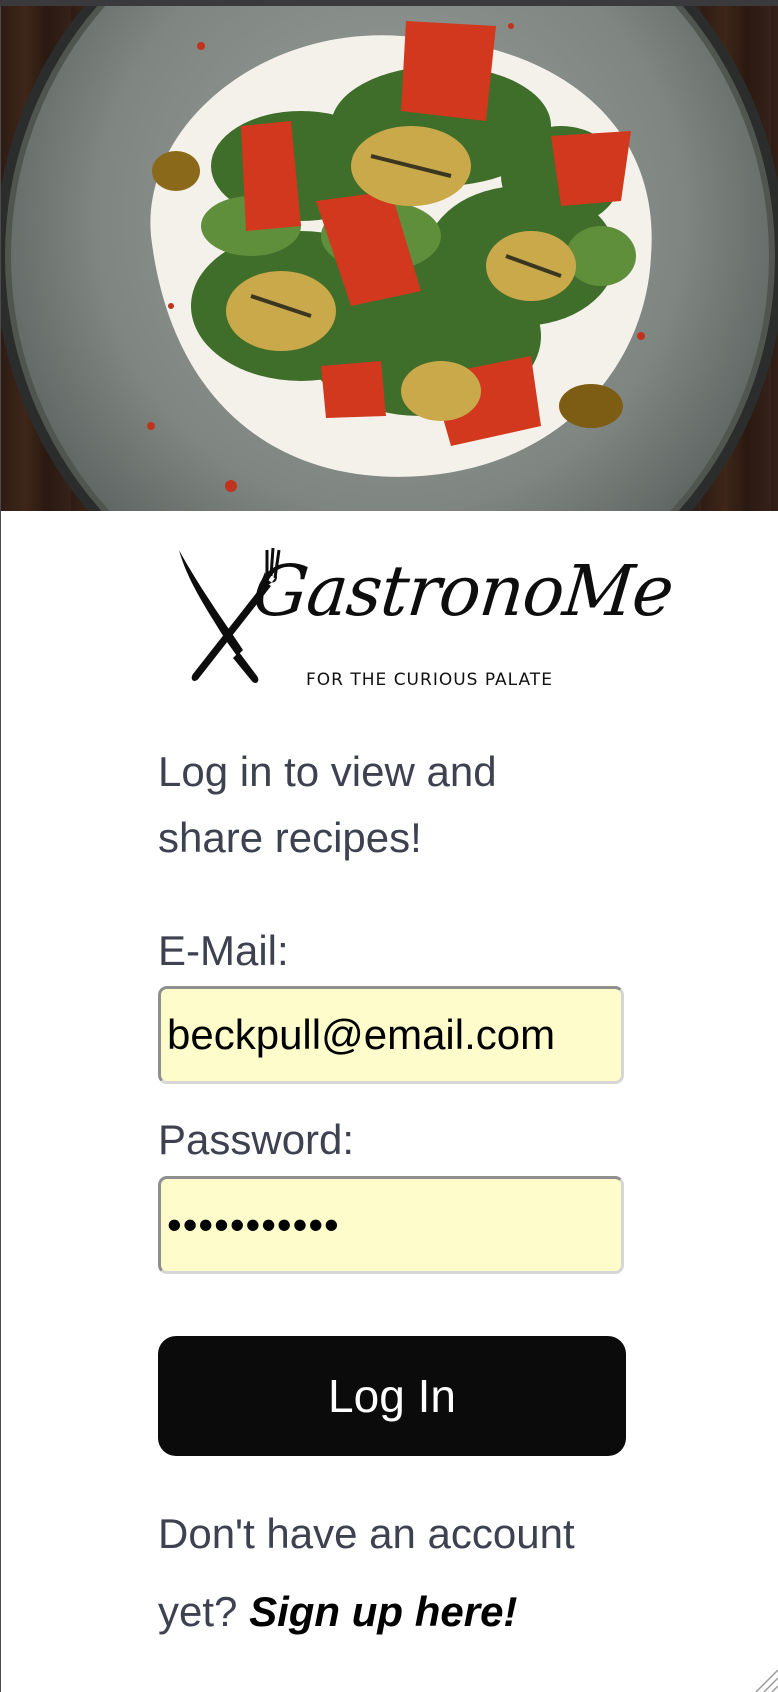 The image size is (778, 1692). Describe the element at coordinates (327, 804) in the screenshot. I see `intro-text: Log in to view and share recipes!` at that location.